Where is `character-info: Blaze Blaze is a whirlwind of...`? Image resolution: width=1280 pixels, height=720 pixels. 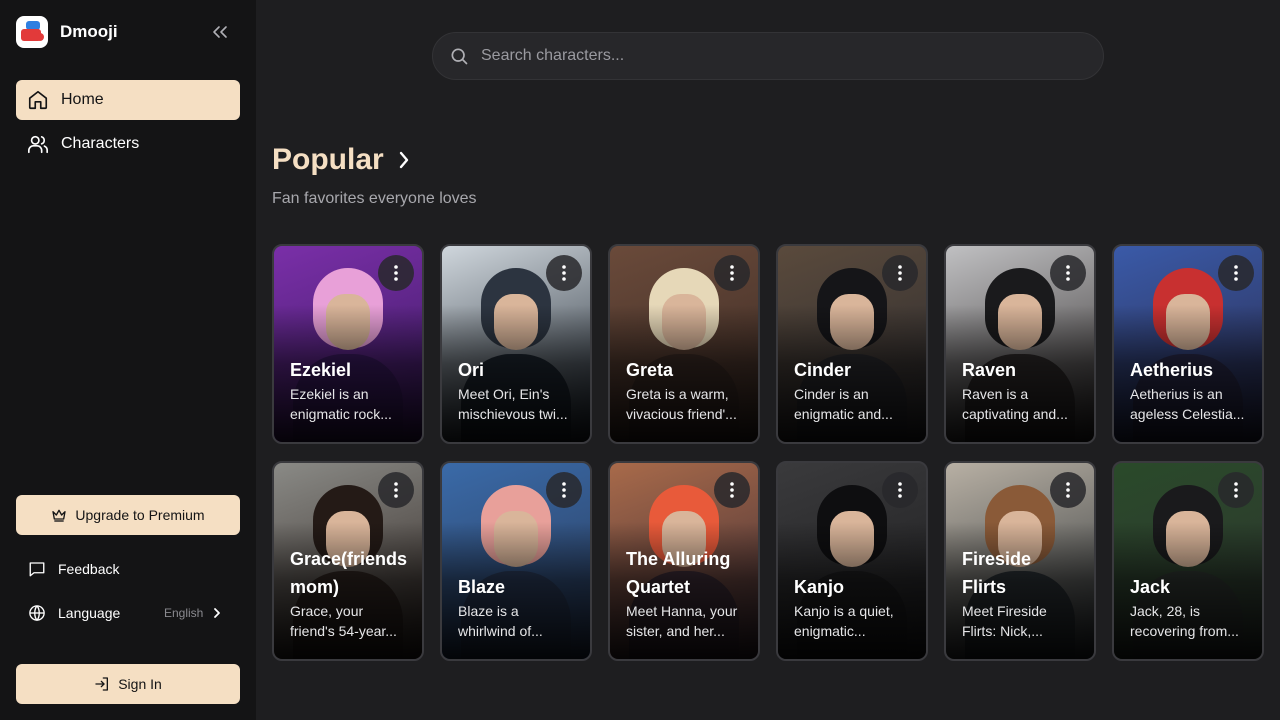
character-info: Blaze Blaze is a whirlwind of... is located at coordinates (519, 607).